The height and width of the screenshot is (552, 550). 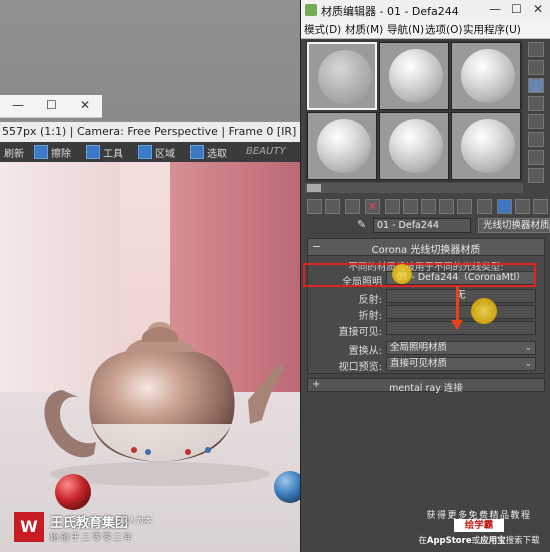 I want to click on region-label: 区域, so click(x=165, y=154).